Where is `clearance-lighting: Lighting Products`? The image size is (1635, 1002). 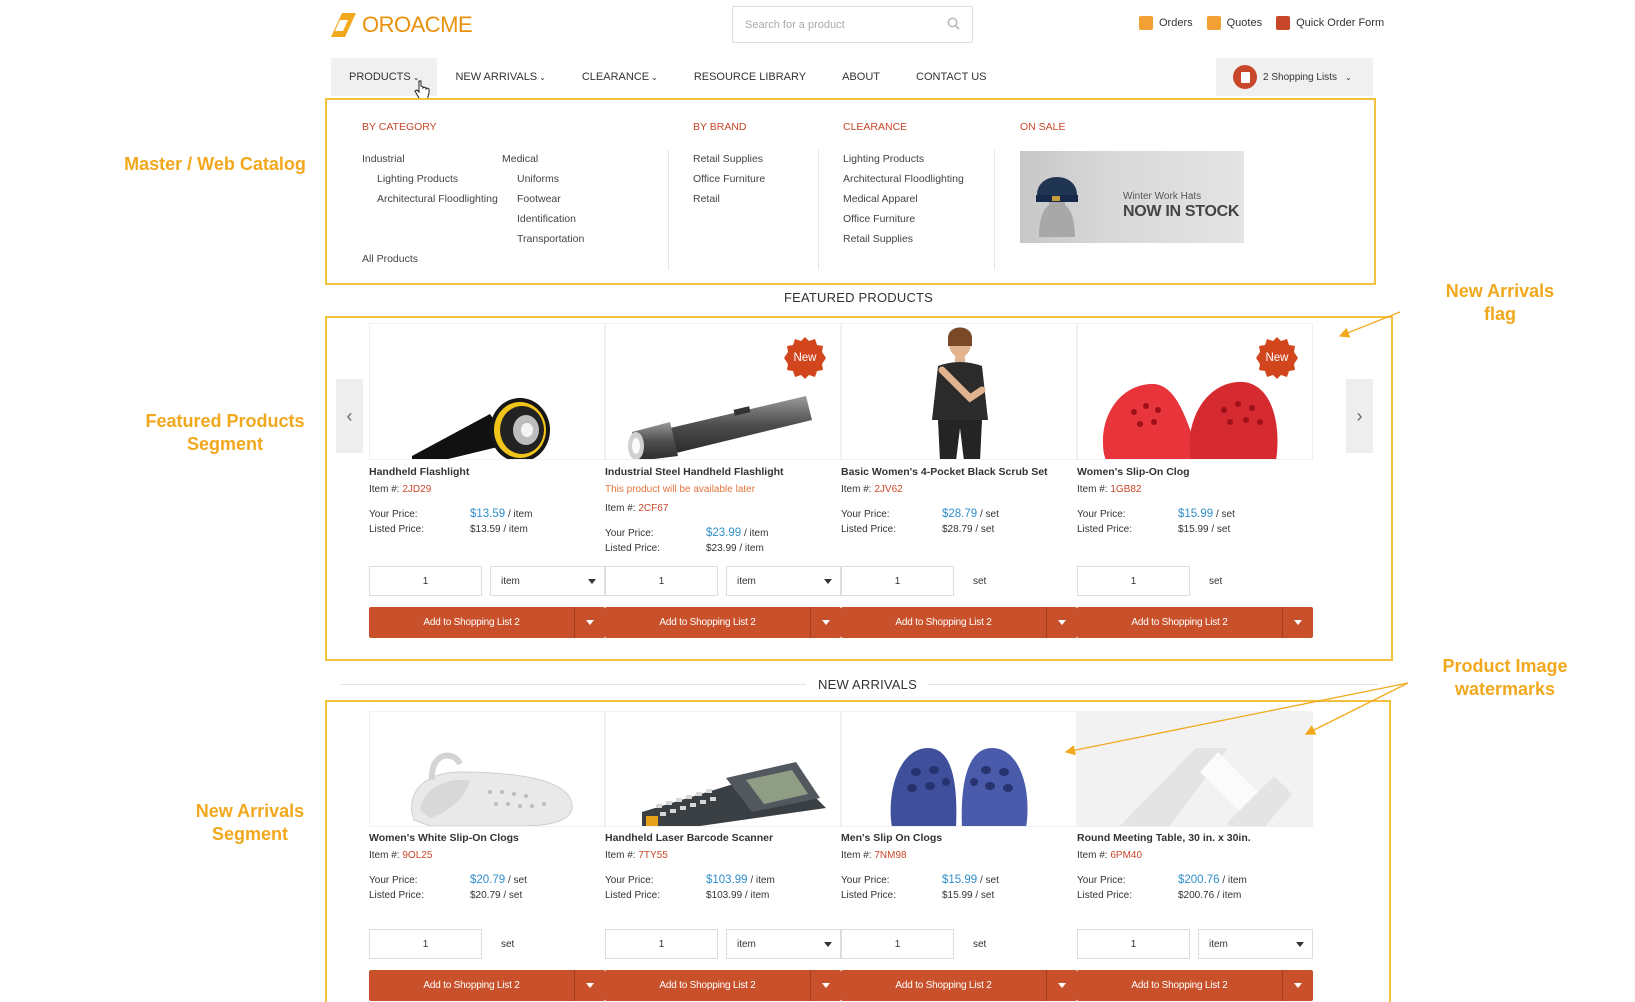
clearance-lighting: Lighting Products is located at coordinates (883, 159).